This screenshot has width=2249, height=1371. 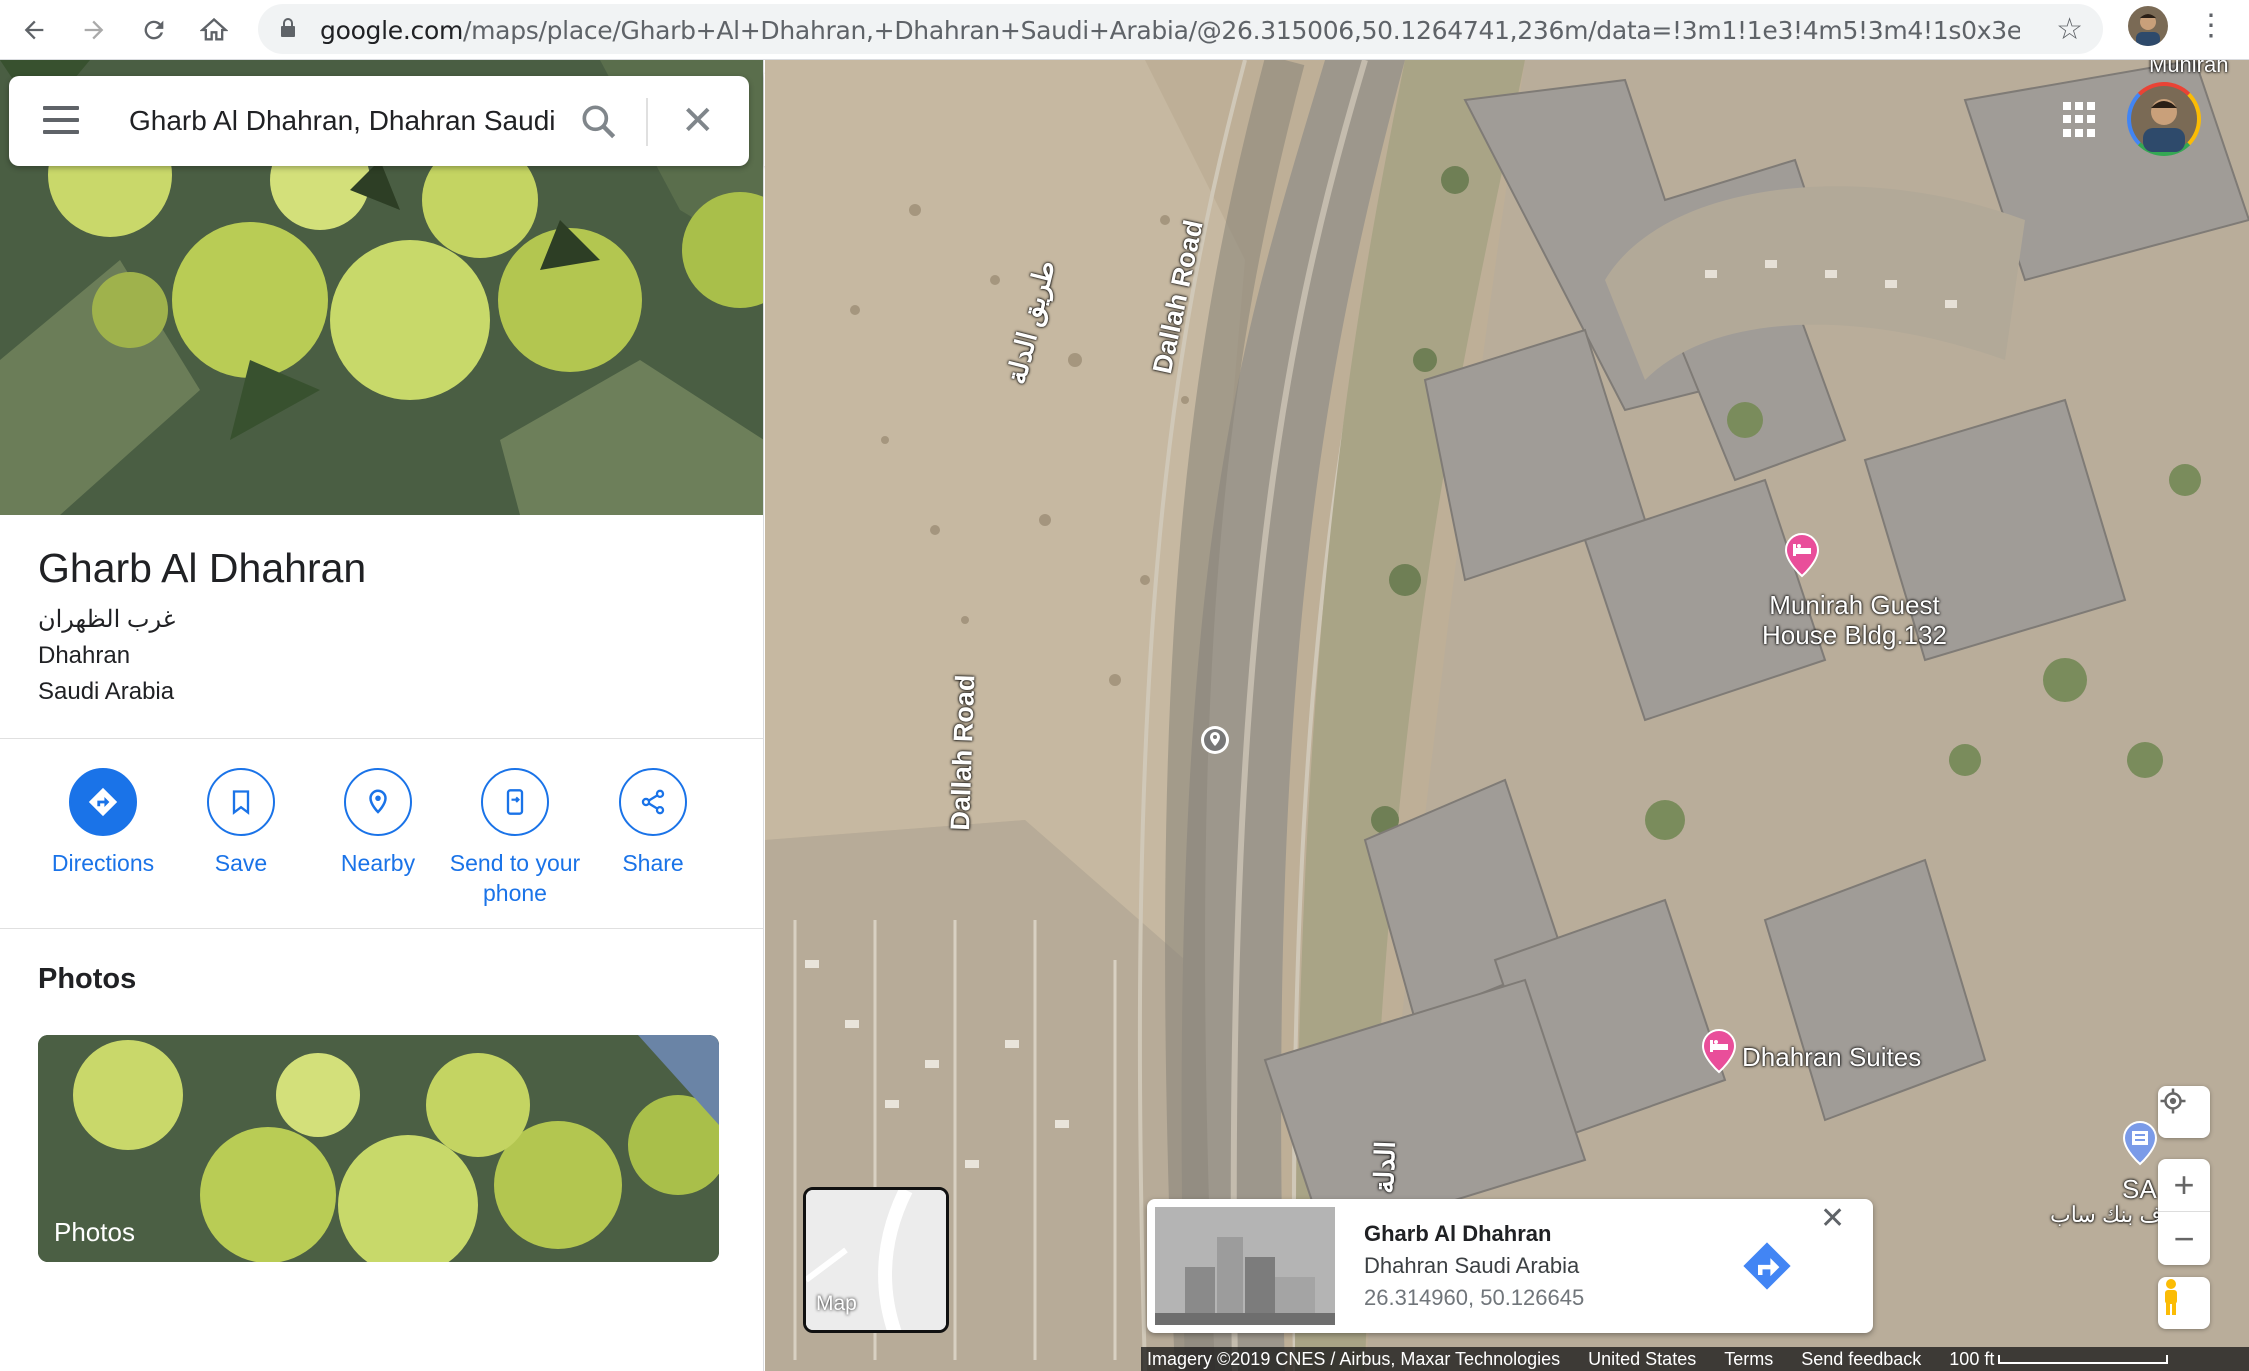 I want to click on menu-icon, so click(x=61, y=120).